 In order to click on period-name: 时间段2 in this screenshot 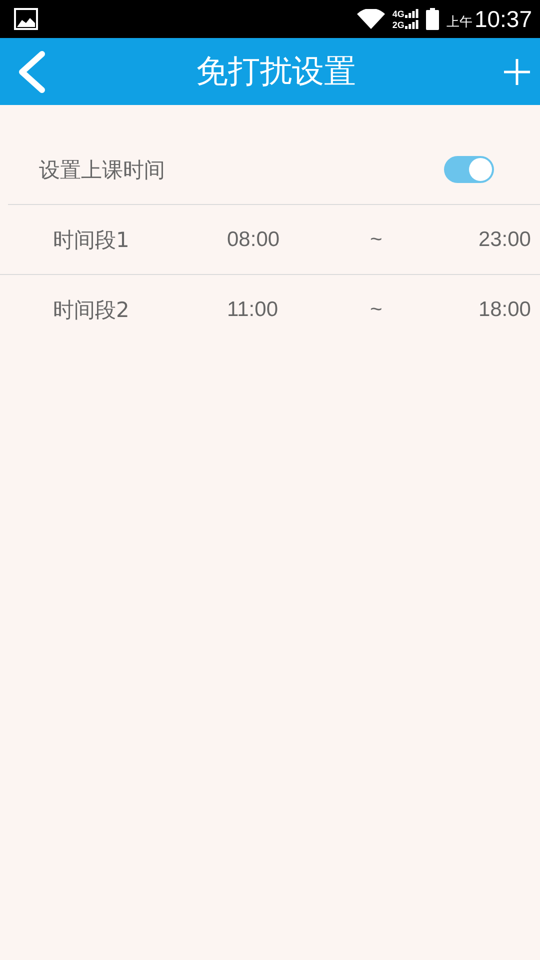, I will do `click(91, 310)`.